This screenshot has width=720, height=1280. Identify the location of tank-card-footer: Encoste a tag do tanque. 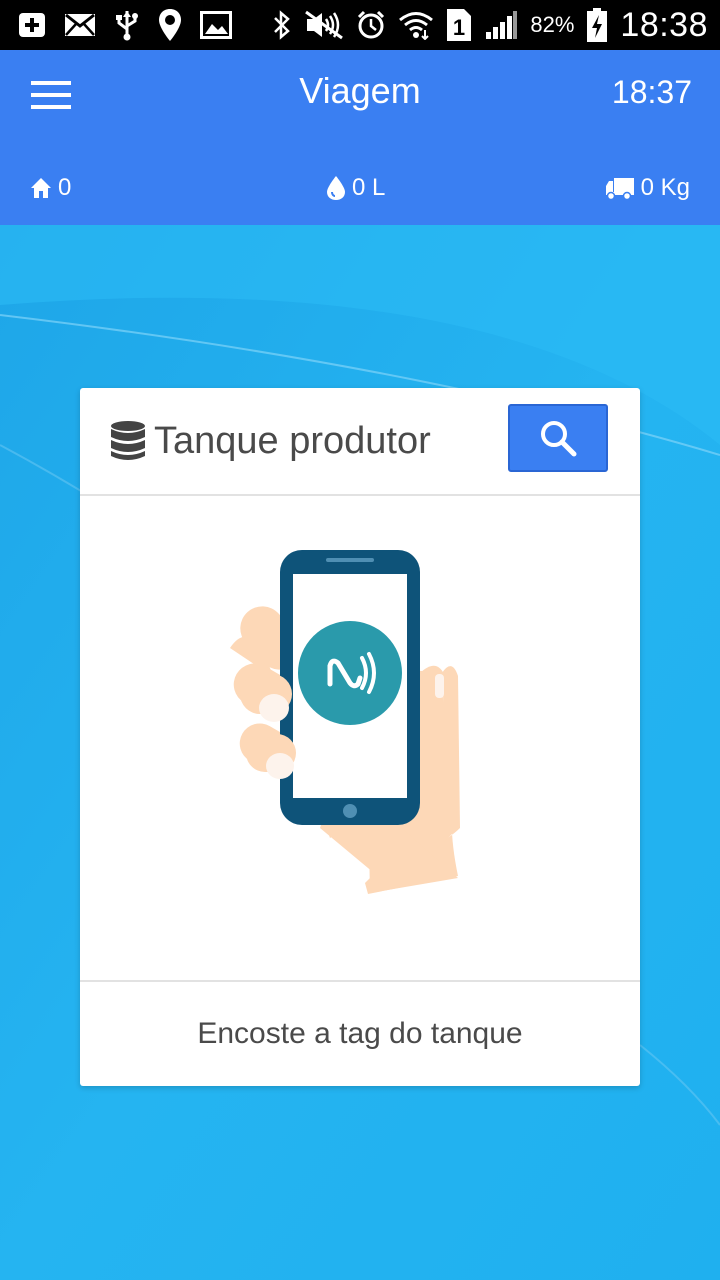
(360, 1033).